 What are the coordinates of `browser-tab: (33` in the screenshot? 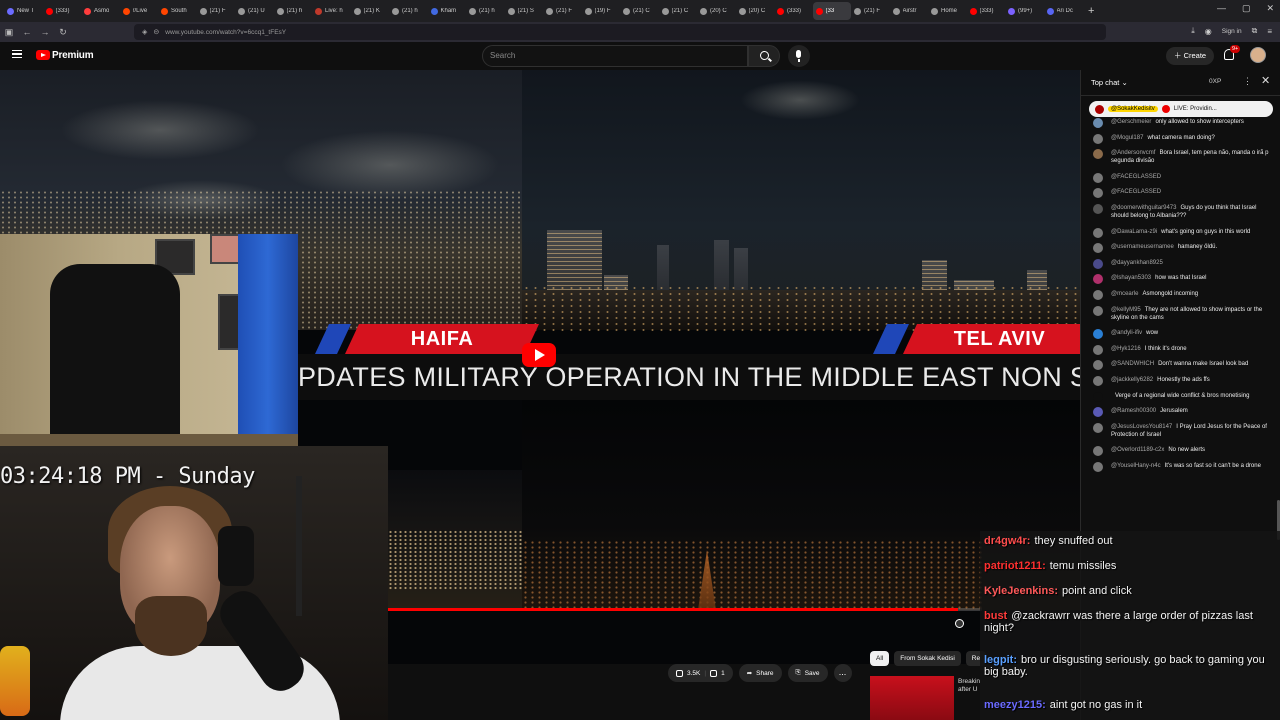 It's located at (831, 11).